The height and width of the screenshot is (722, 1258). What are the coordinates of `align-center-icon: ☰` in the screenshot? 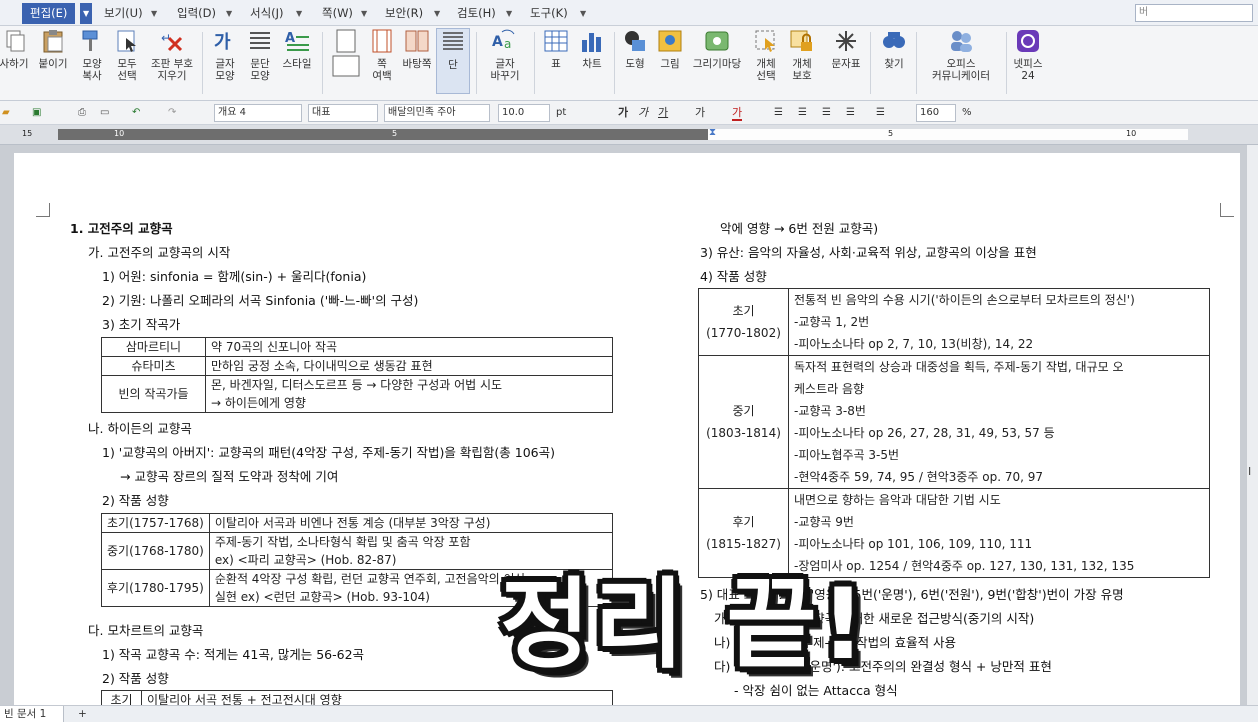 It's located at (802, 112).